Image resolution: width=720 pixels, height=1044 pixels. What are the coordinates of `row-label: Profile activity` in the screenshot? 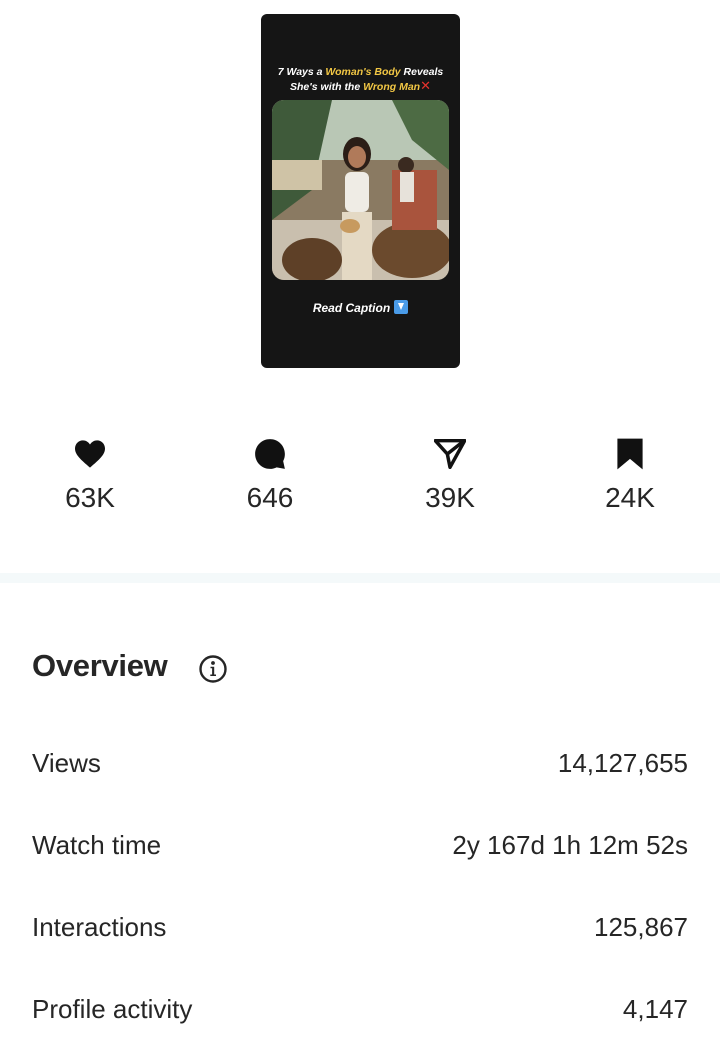 It's located at (112, 1008).